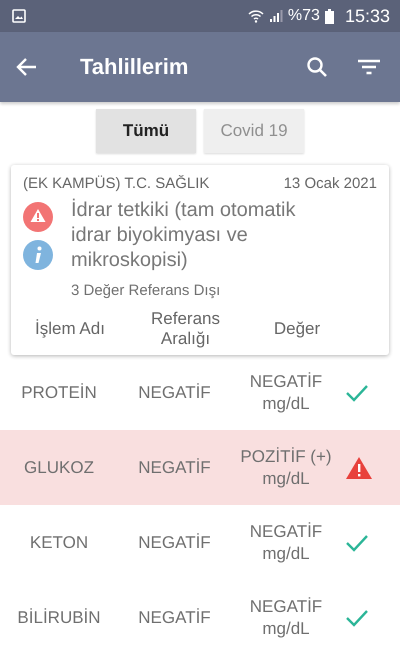 The width and height of the screenshot is (400, 666). Describe the element at coordinates (317, 67) in the screenshot. I see `search-icon` at that location.